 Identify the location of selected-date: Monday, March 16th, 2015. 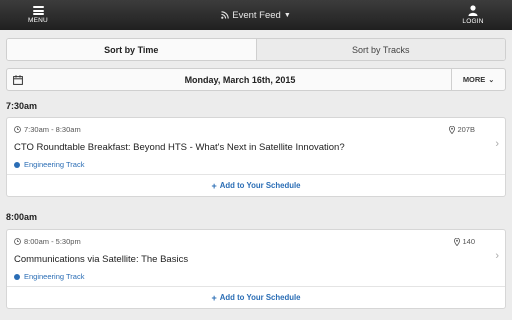
(240, 80).